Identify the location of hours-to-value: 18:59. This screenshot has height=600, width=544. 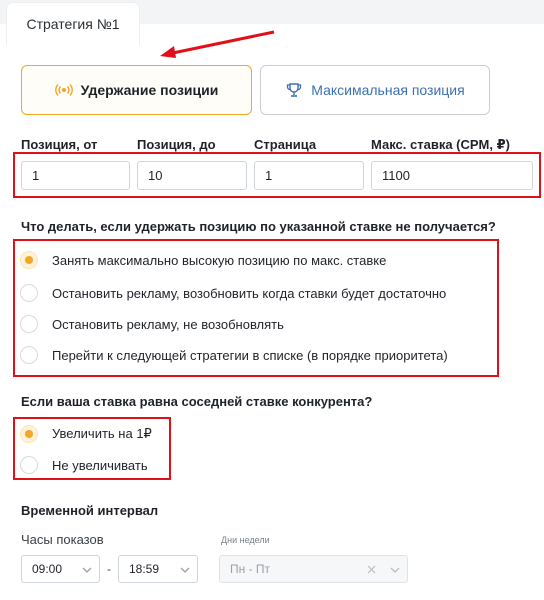
(144, 569).